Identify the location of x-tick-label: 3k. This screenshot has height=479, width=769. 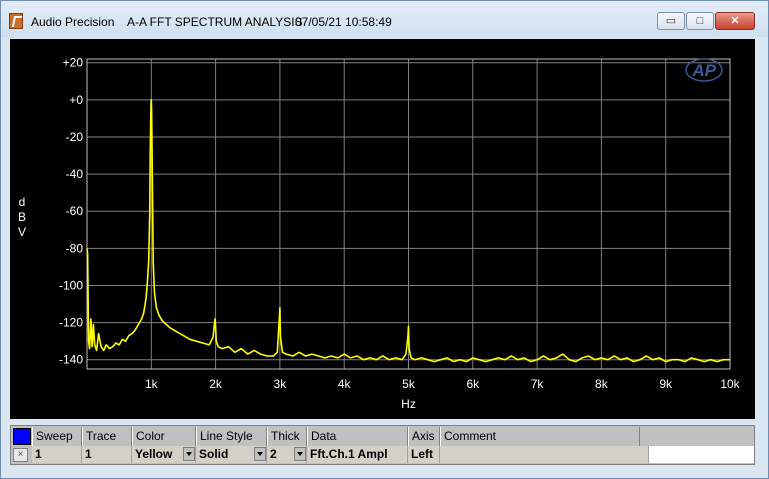
(281, 384).